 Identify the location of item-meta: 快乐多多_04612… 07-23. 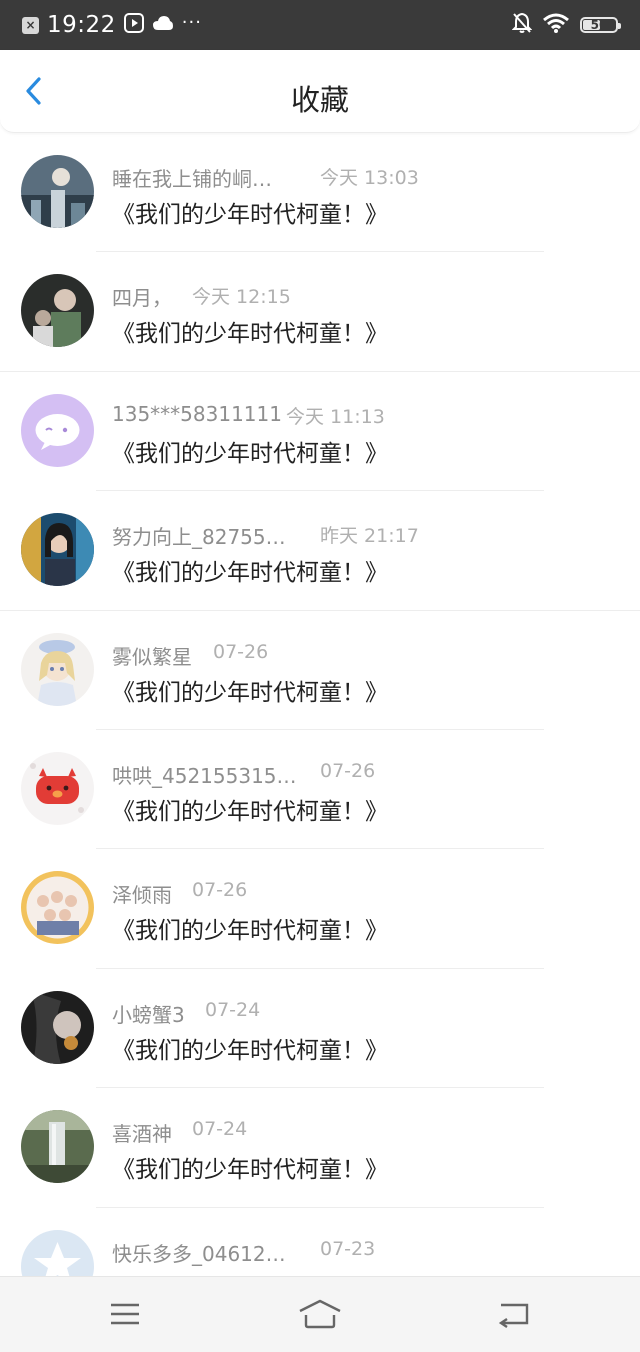
(322, 1251).